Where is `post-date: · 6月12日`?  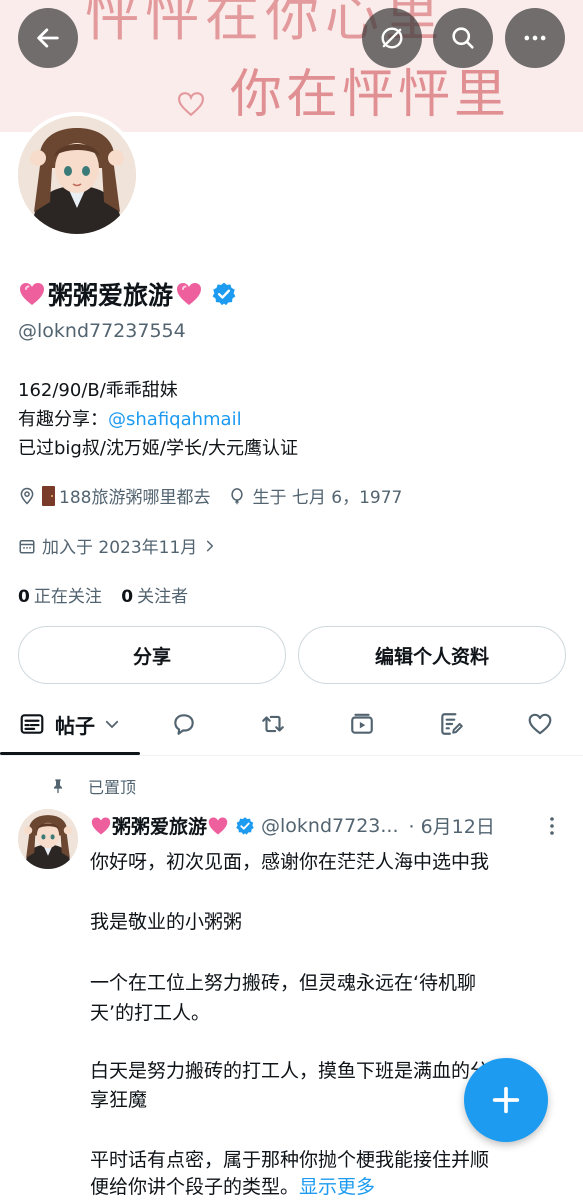
post-date: · 6月12日 is located at coordinates (452, 825).